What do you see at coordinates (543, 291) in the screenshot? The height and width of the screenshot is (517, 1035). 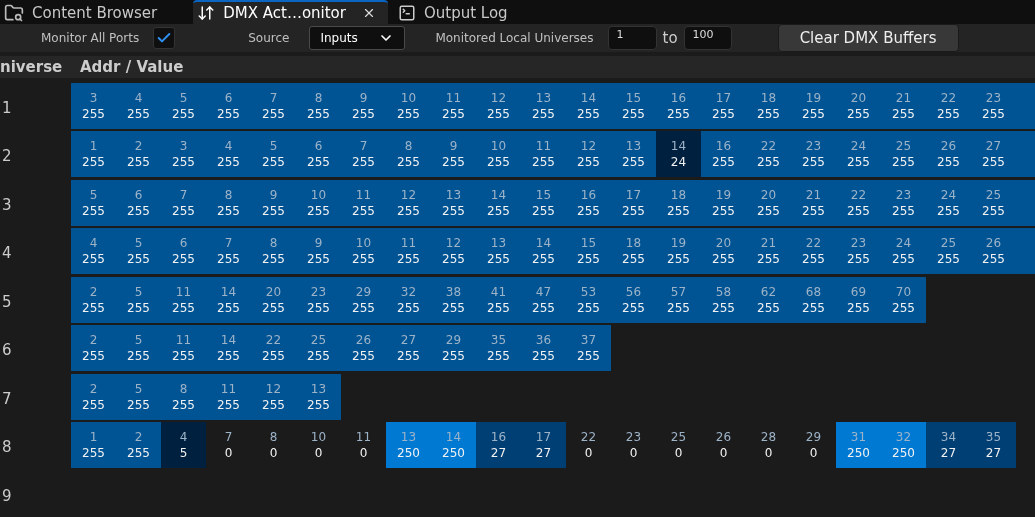 I see `channel-address: 47` at bounding box center [543, 291].